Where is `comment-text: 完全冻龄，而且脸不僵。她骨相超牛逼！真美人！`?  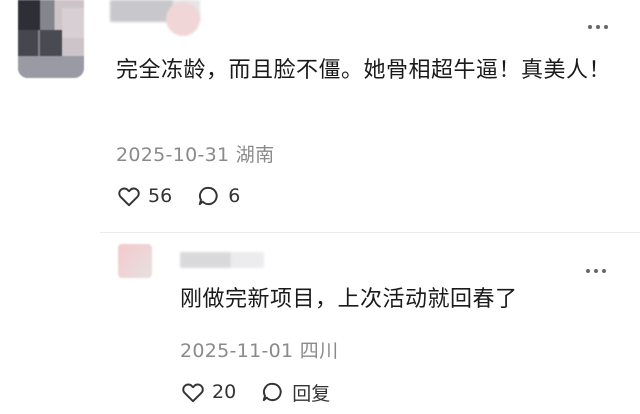 comment-text: 完全冻龄，而且脸不僵。她骨相超牛逼！真美人！ is located at coordinates (364, 70).